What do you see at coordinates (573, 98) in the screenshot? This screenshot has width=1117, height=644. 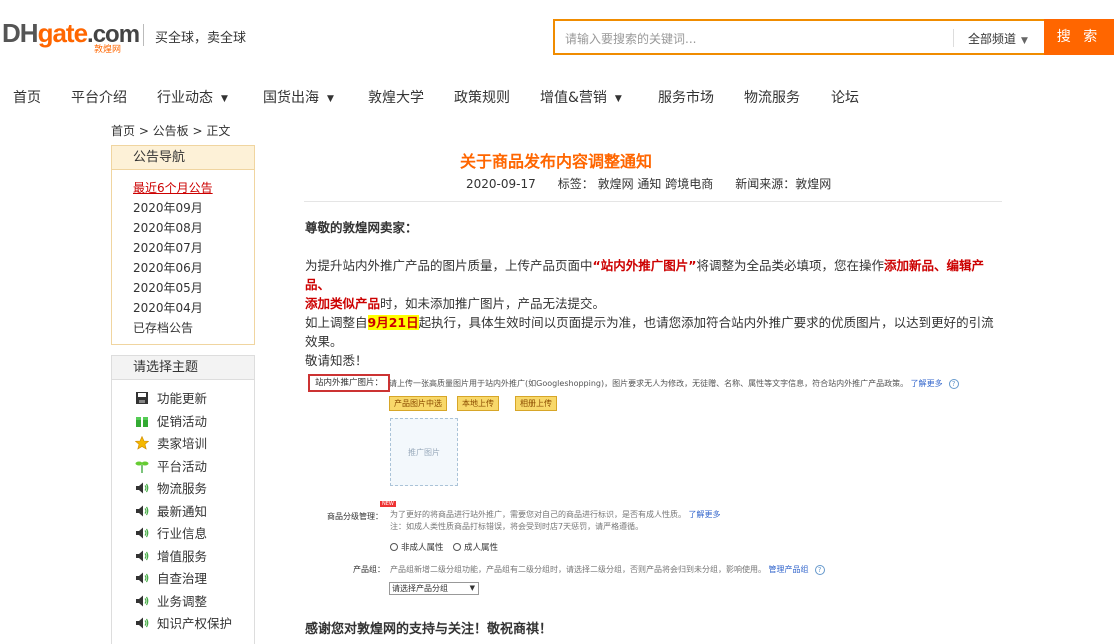 I see `nav-label: 增值&营销` at bounding box center [573, 98].